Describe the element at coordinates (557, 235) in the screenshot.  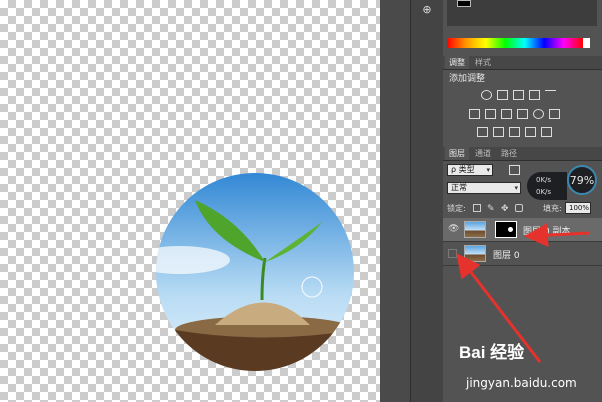
I see `arrow-to-mask` at that location.